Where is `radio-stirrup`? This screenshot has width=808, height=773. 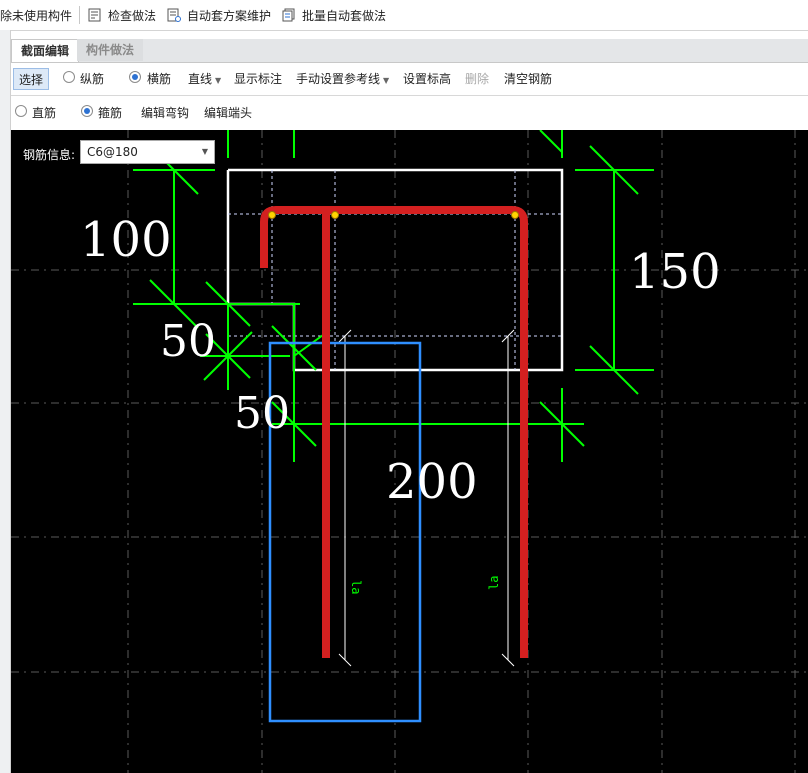
radio-stirrup is located at coordinates (87, 111).